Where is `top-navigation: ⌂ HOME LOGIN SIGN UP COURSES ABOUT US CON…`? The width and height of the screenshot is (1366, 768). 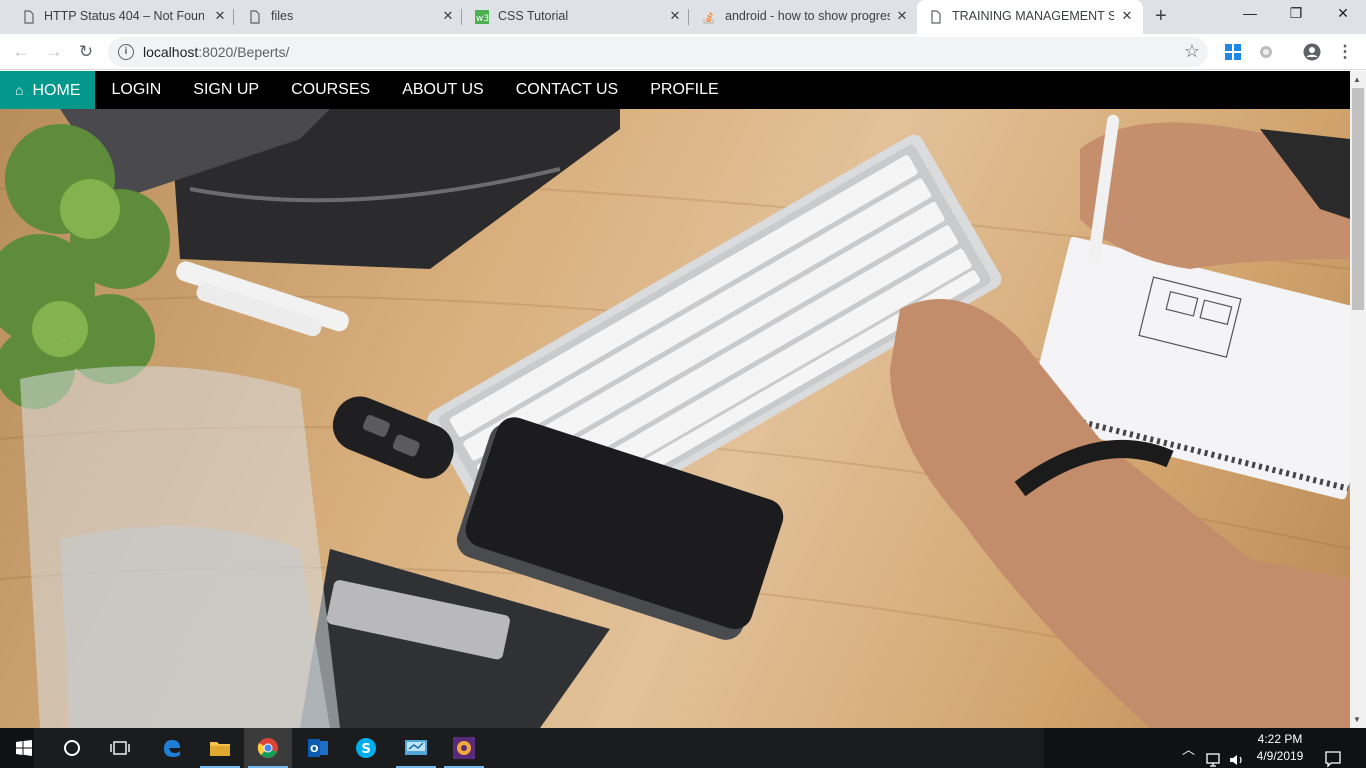
top-navigation: ⌂ HOME LOGIN SIGN UP COURSES ABOUT US CON… is located at coordinates (675, 90).